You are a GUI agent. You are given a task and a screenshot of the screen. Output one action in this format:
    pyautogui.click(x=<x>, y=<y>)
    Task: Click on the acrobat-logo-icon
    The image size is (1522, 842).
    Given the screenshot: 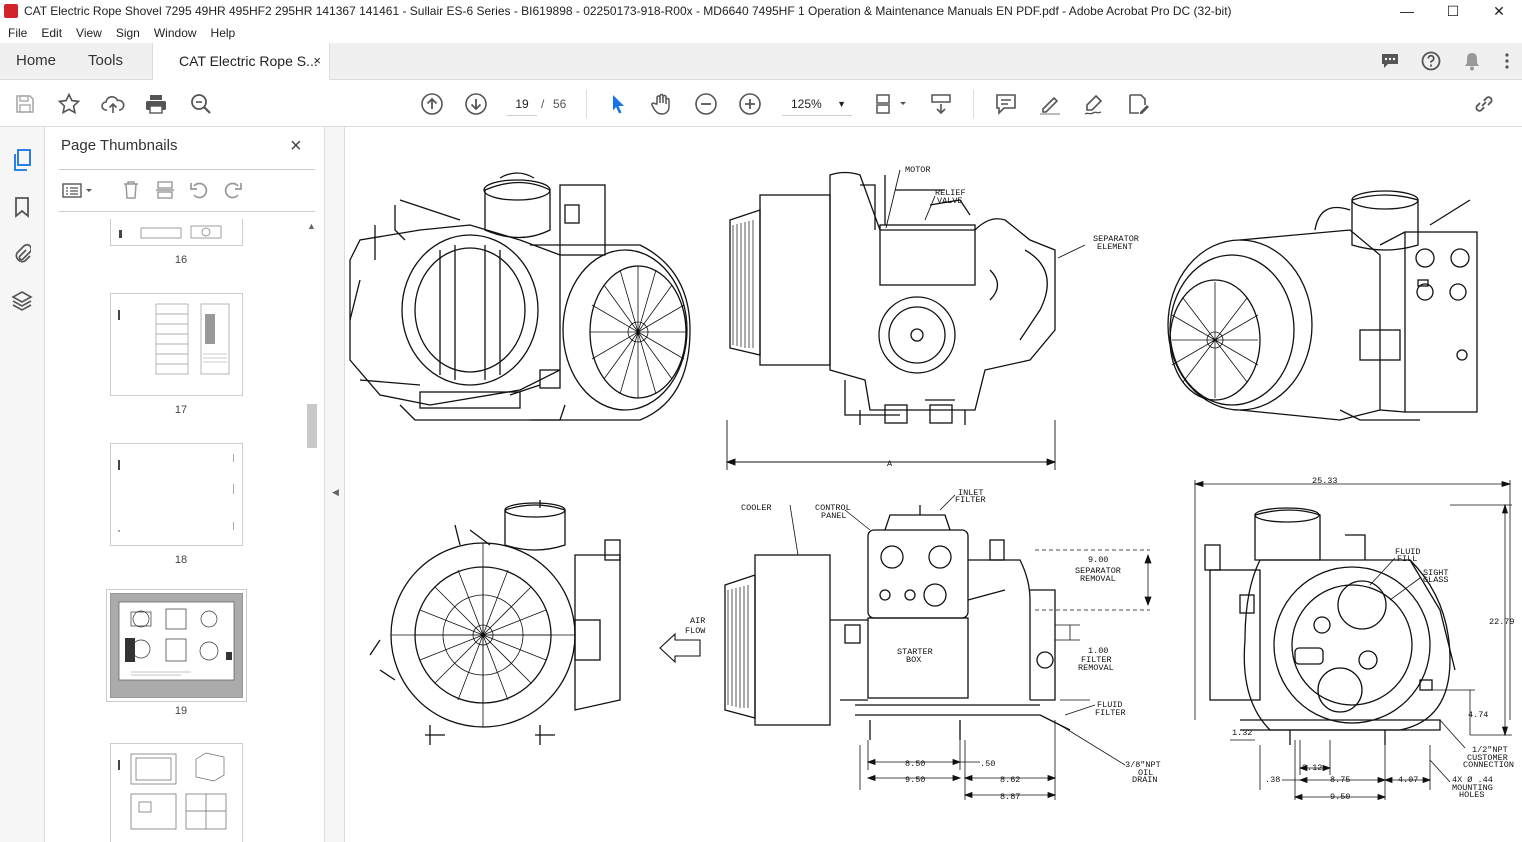 What is the action you would take?
    pyautogui.click(x=11, y=11)
    